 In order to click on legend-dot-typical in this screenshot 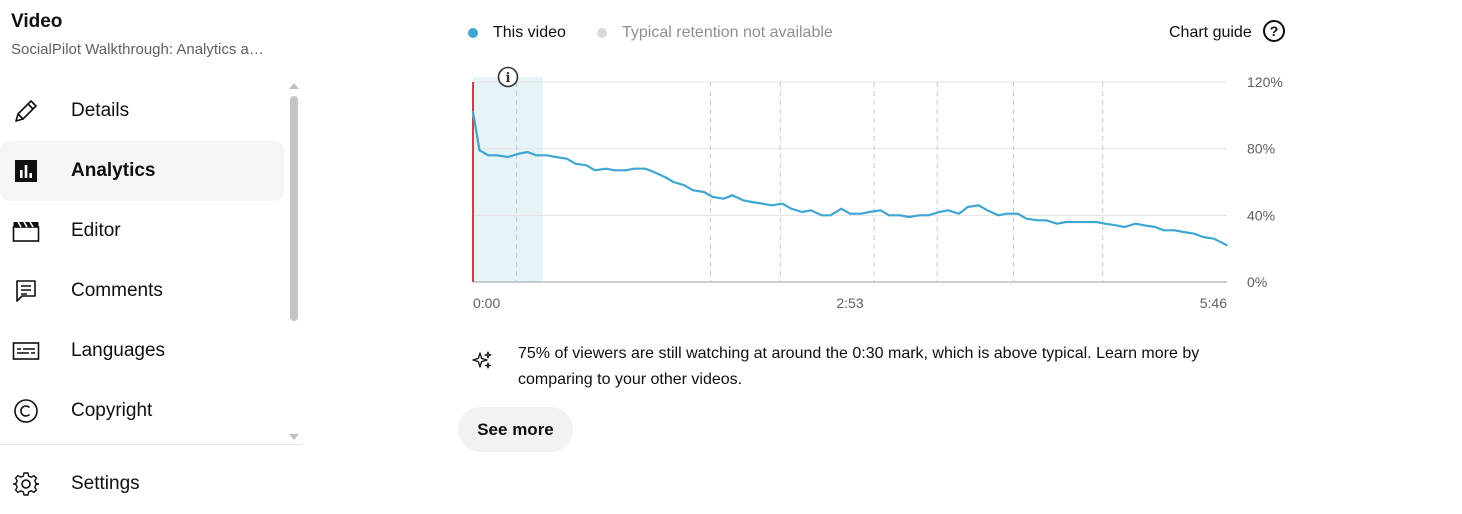, I will do `click(602, 33)`.